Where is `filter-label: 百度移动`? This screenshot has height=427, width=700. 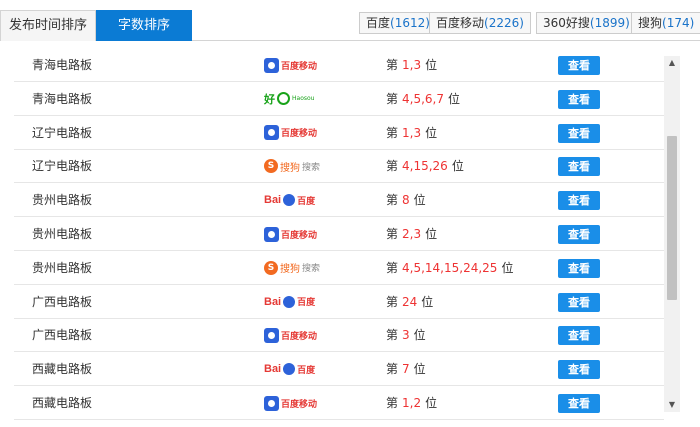 filter-label: 百度移动 is located at coordinates (460, 23).